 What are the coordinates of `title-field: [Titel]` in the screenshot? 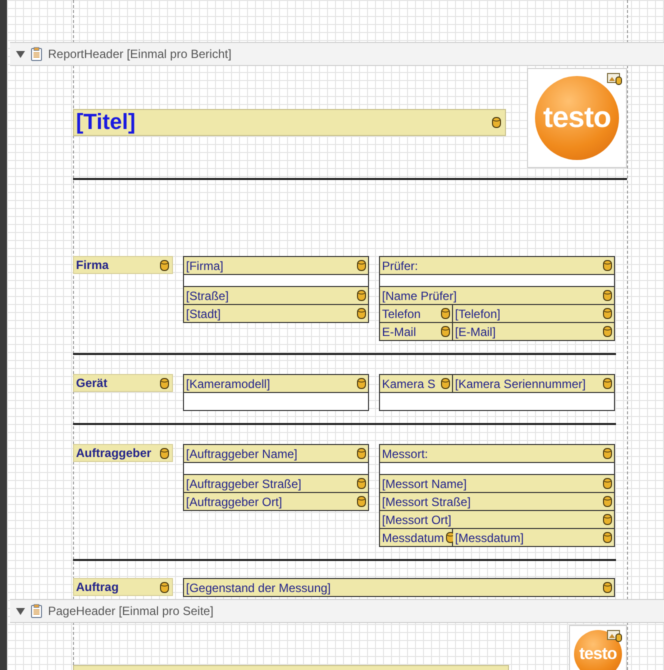 It's located at (289, 122).